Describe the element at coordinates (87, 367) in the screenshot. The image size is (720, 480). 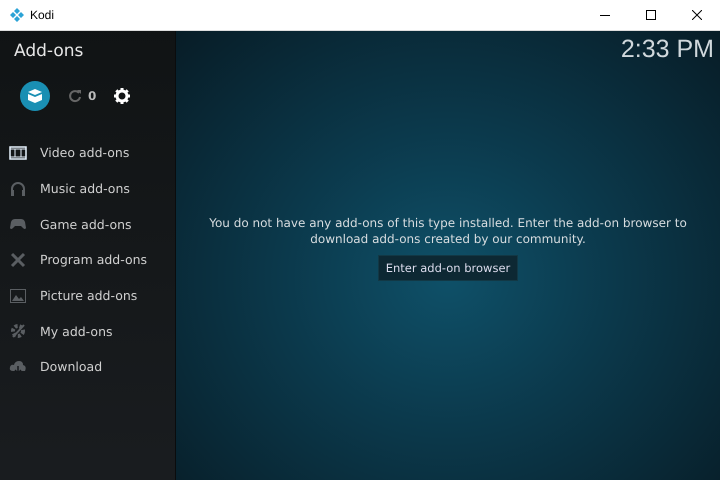
I see `sidebar-item: Download` at that location.